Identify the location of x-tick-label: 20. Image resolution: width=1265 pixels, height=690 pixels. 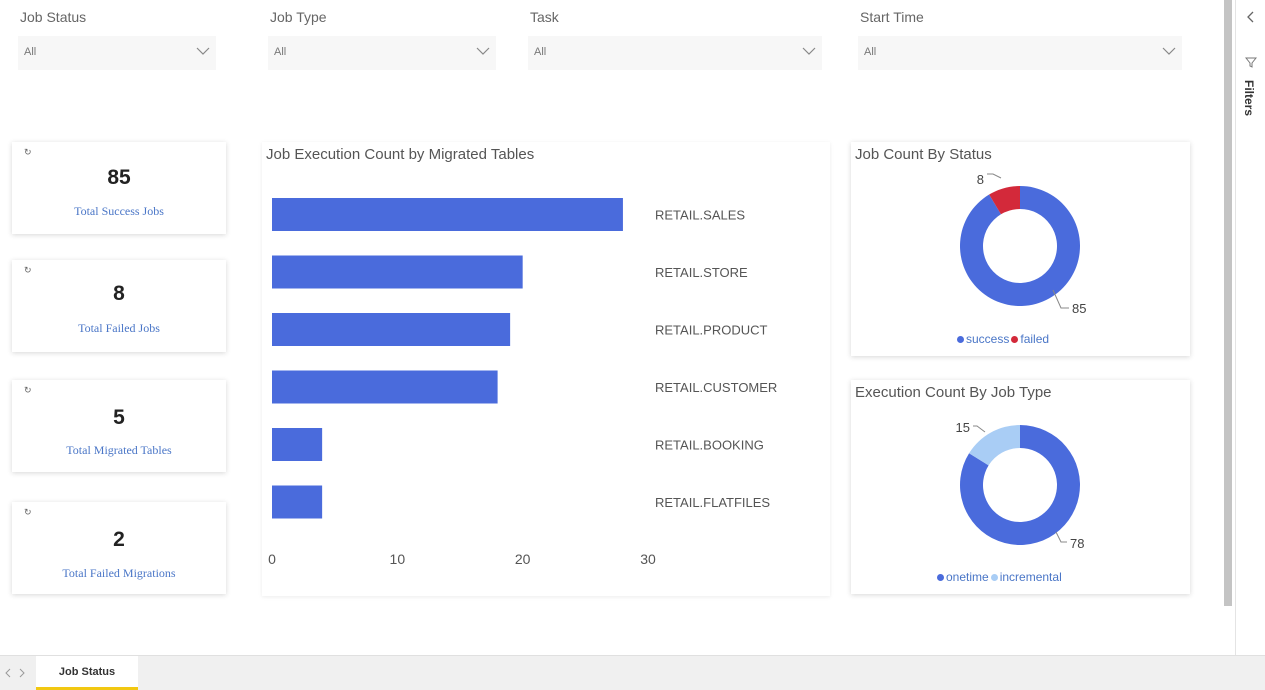
(523, 559).